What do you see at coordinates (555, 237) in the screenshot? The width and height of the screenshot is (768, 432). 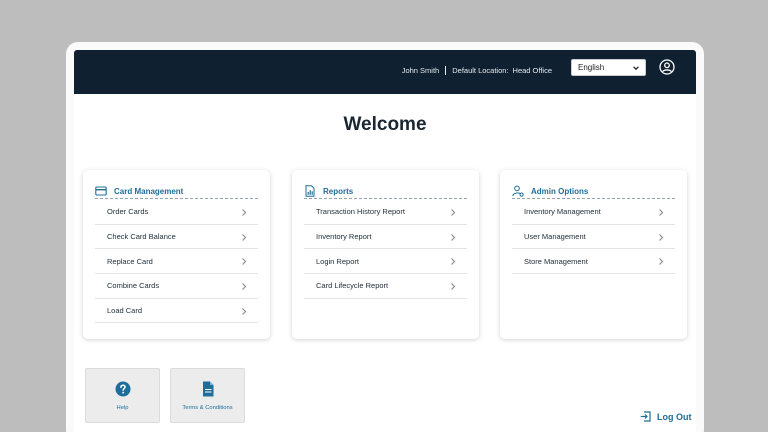 I see `menu-item-label: User Management` at bounding box center [555, 237].